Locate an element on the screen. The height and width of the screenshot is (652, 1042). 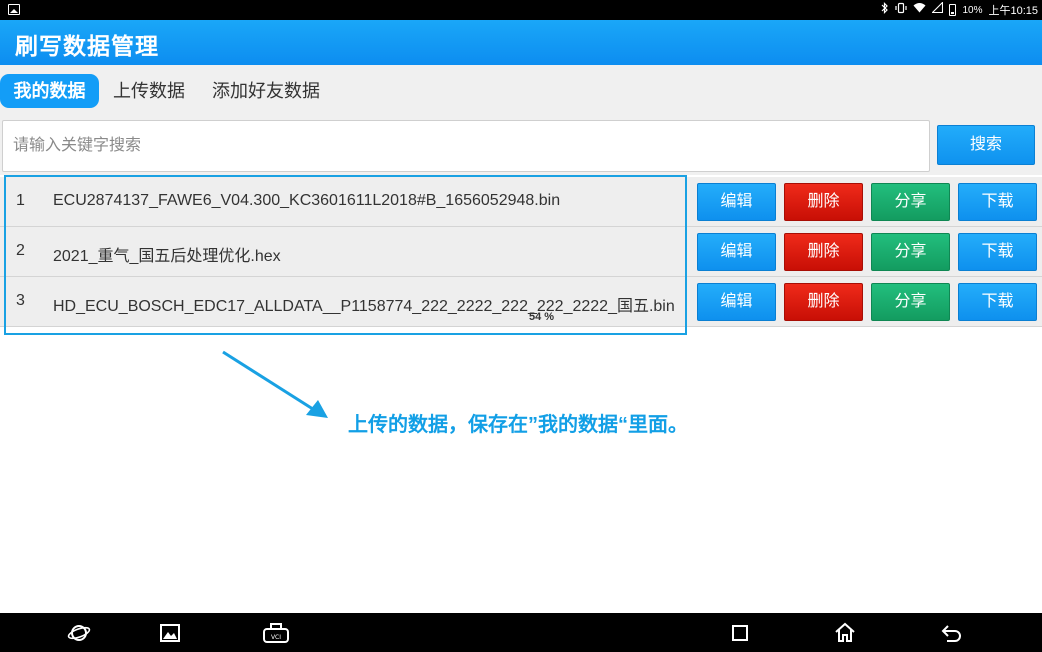
bluetooth-icon is located at coordinates (885, 10).